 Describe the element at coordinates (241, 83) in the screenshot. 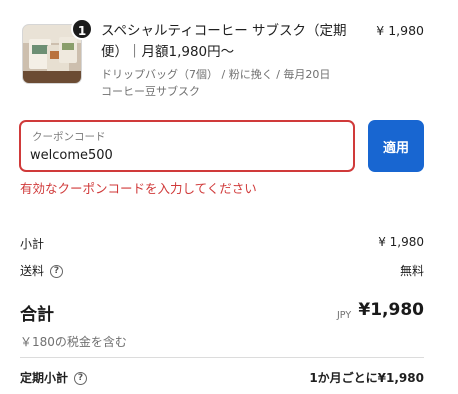

I see `product-variant: ドリップバッグ（7個） / 粉に挽く / 毎月20日 コーヒー豆サブスク` at that location.